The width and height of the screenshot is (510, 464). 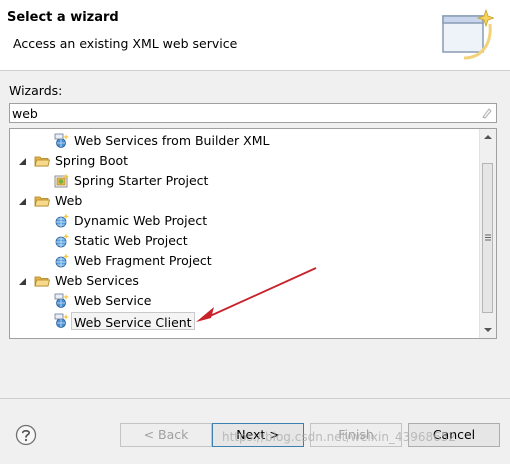 I want to click on tree-item-label: Web Service Client, so click(x=133, y=322).